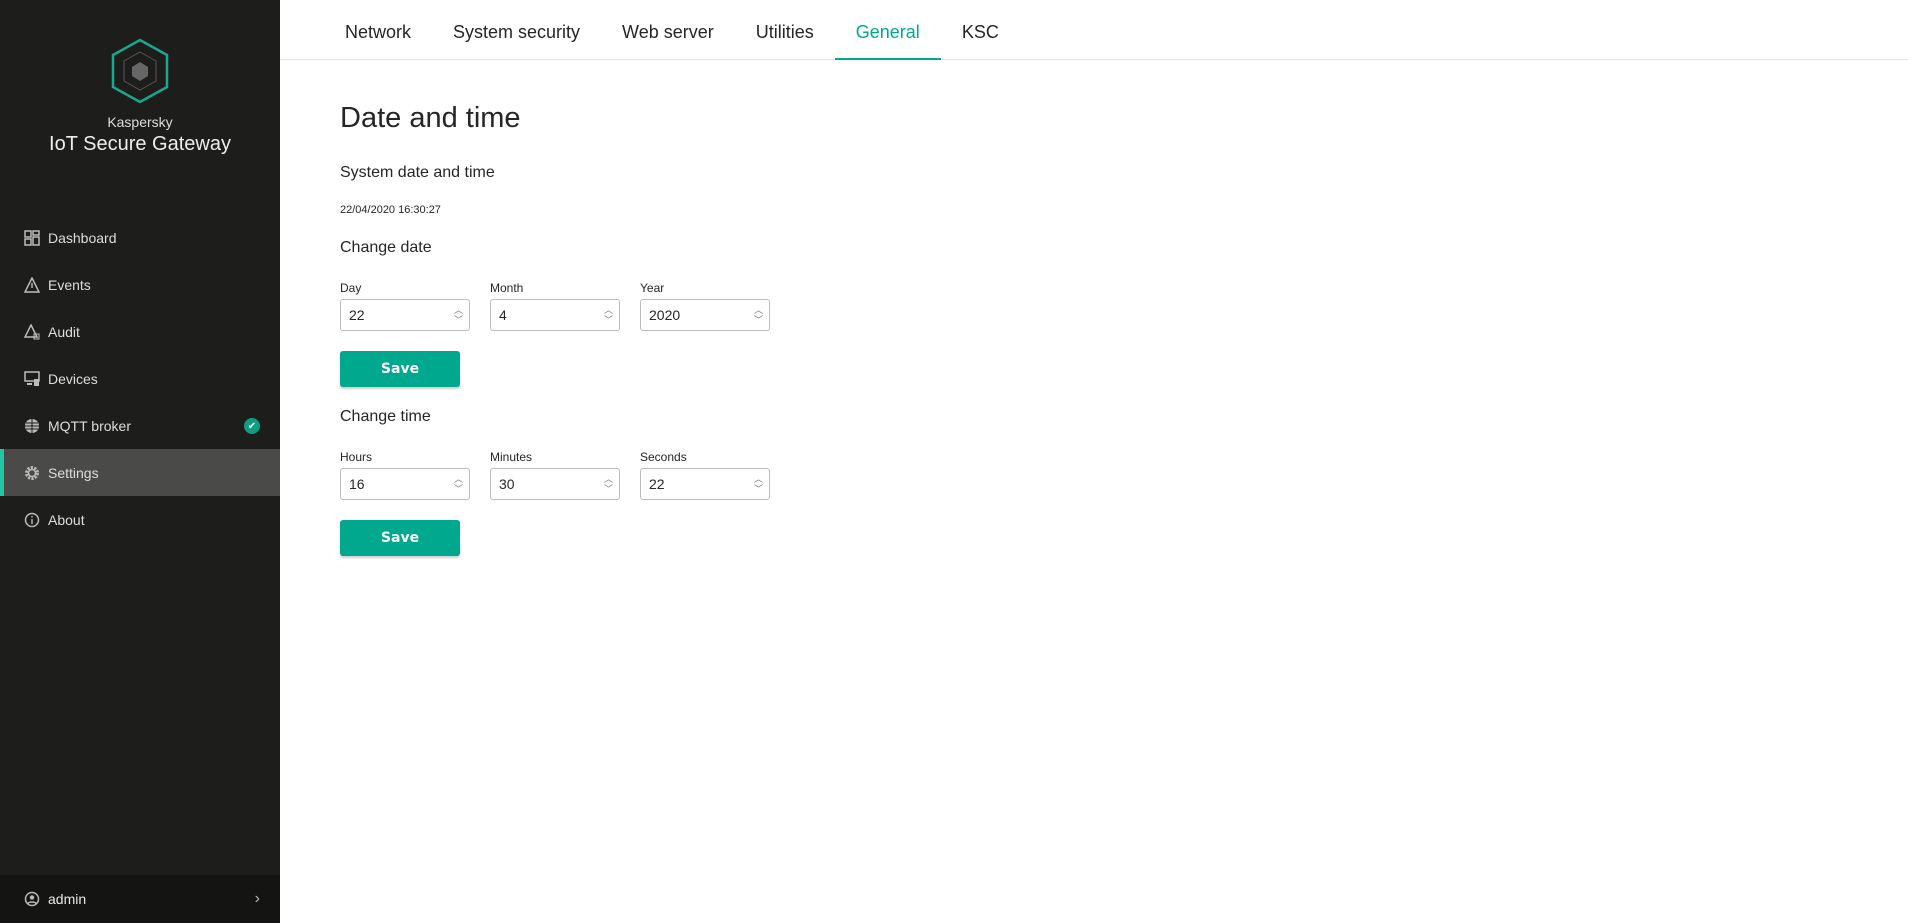  Describe the element at coordinates (32, 472) in the screenshot. I see `gear-icon` at that location.